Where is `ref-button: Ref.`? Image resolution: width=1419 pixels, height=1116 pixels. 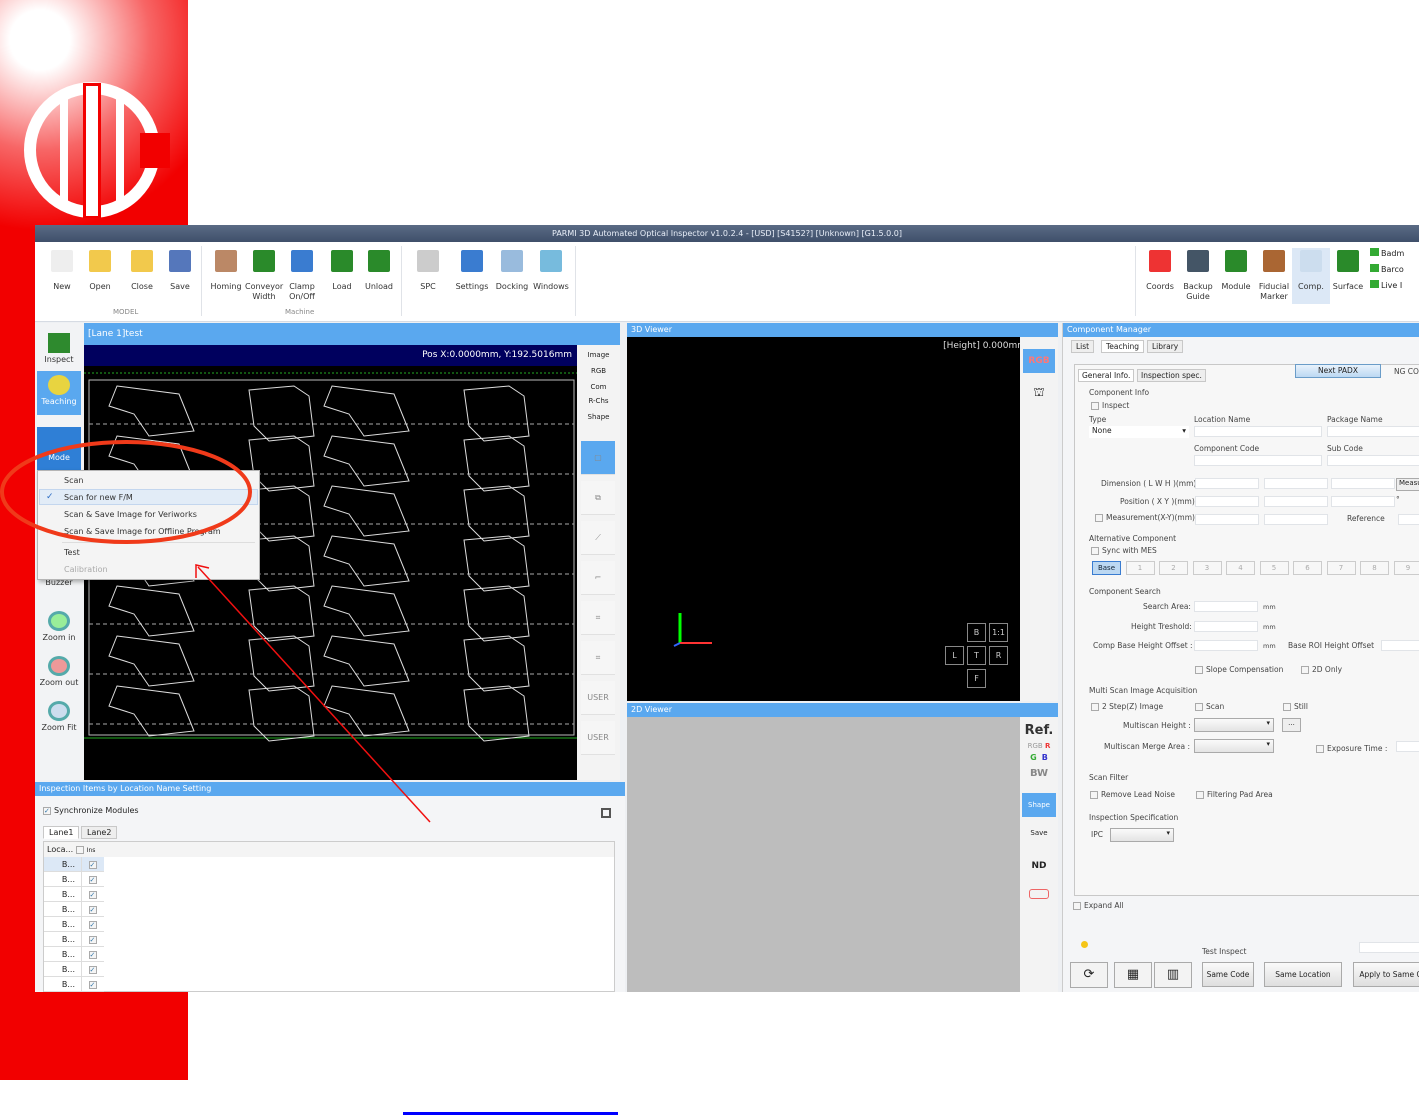 ref-button: Ref. is located at coordinates (1039, 730).